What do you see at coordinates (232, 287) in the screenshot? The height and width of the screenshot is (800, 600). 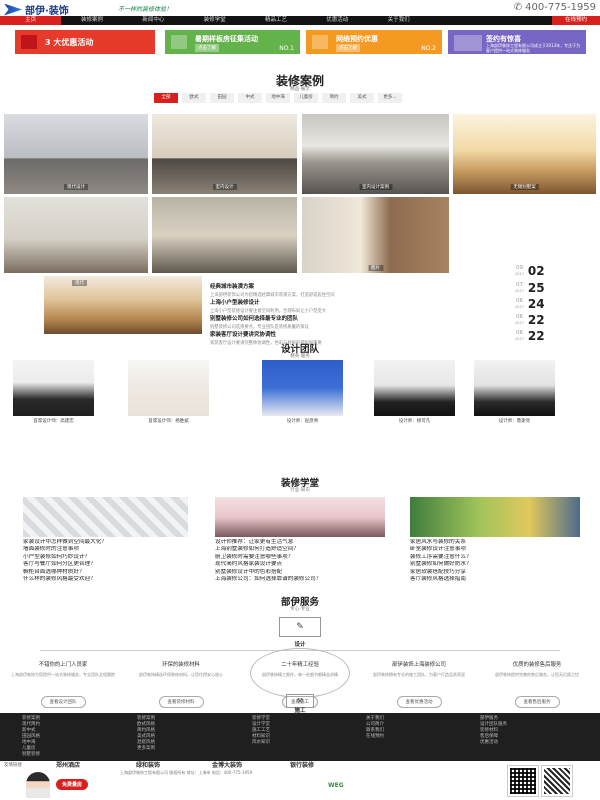 I see `news-title: 经典城市装潢方案` at bounding box center [232, 287].